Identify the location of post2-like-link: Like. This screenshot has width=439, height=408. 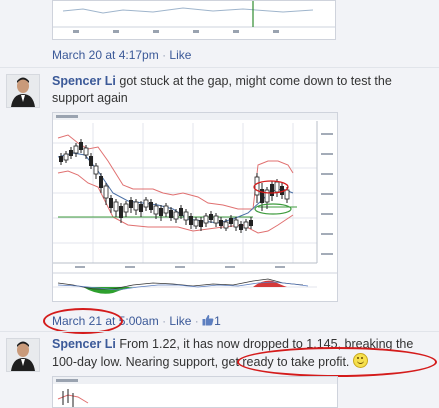
(180, 321).